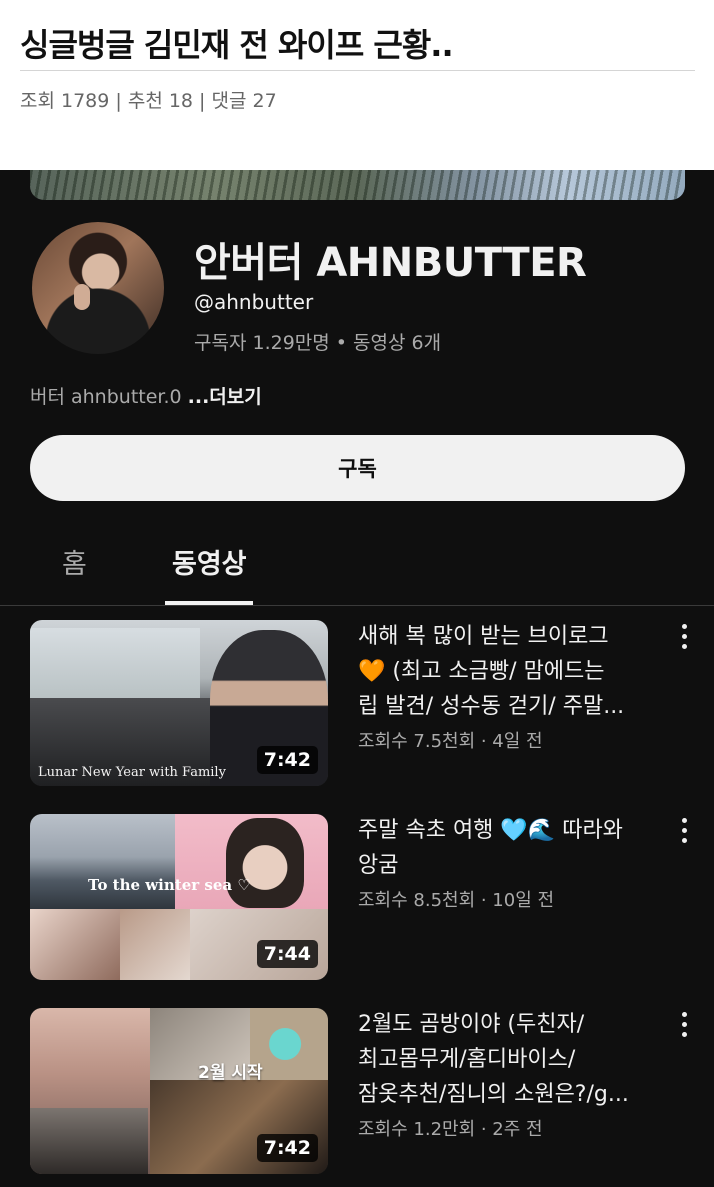 This screenshot has width=714, height=1187. What do you see at coordinates (179, 703) in the screenshot?
I see `video-thumbnail: Lunar New Year with Family 7:42` at bounding box center [179, 703].